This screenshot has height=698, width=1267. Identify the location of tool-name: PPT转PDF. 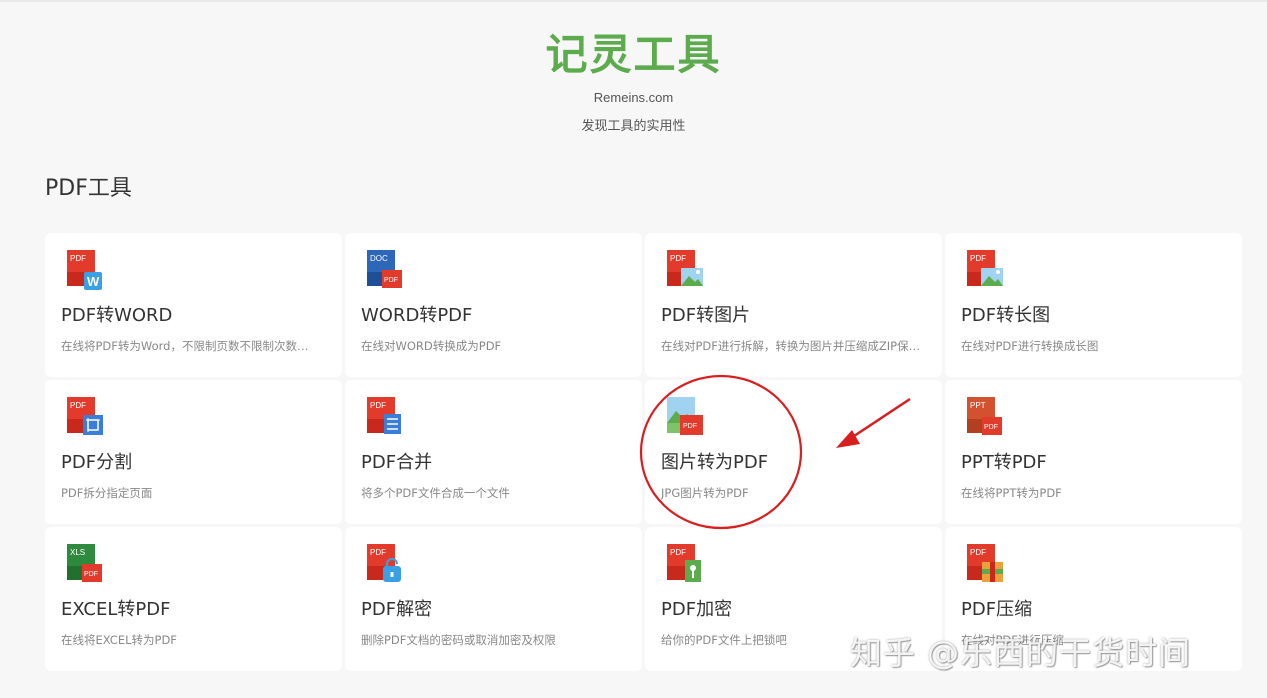
(1004, 462).